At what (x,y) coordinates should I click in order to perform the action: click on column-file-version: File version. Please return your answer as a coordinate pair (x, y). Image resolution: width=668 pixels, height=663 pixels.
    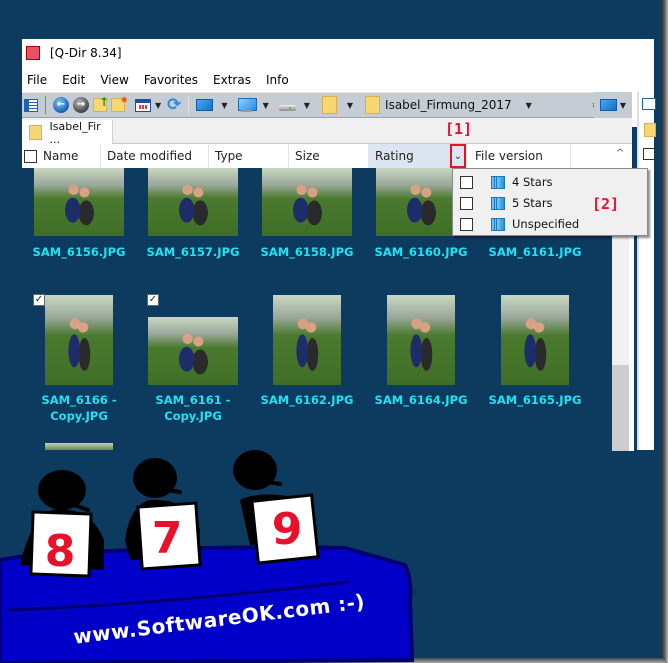
    Looking at the image, I should click on (519, 156).